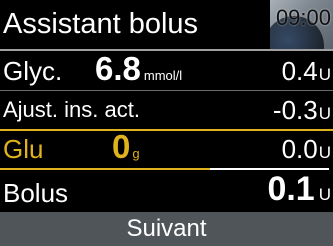 The height and width of the screenshot is (246, 333). I want to click on carbs-insulin-unit: U, so click(324, 152).